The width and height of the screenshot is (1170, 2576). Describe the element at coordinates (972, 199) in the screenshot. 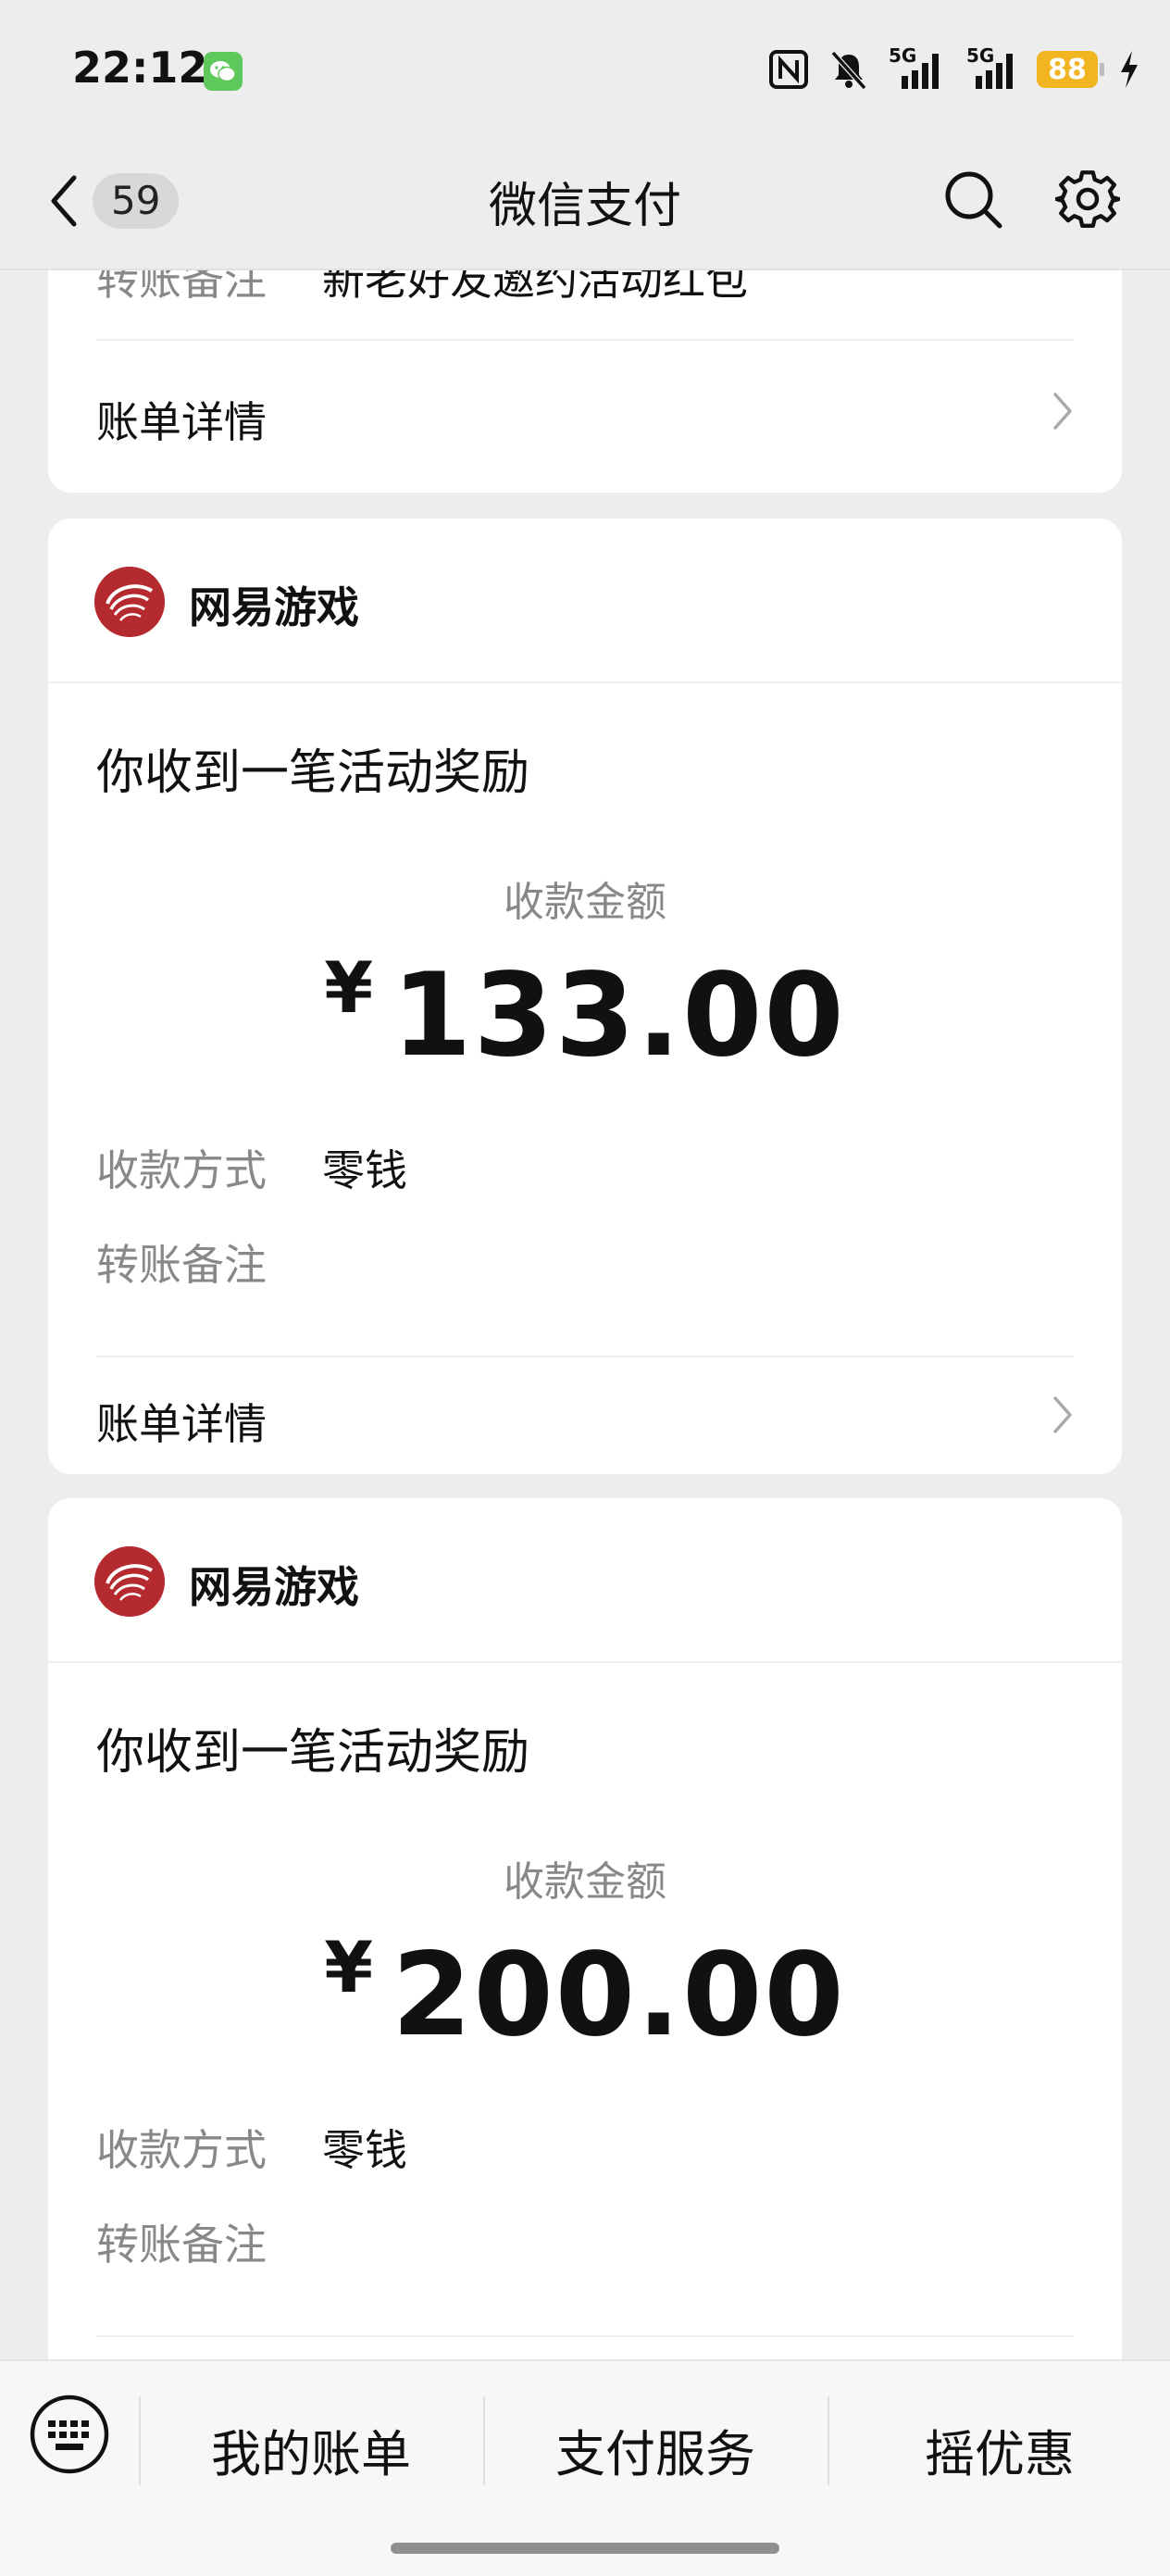

I see `search-icon` at that location.